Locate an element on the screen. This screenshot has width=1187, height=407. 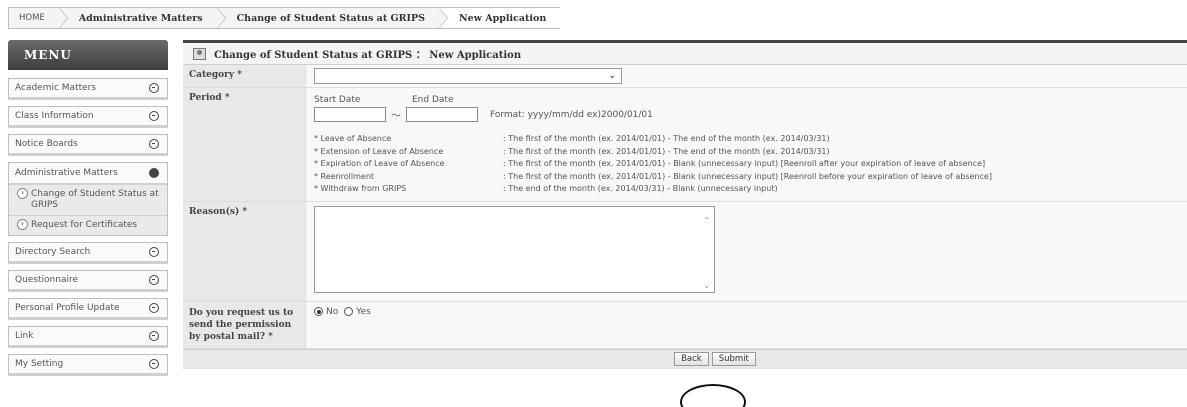
sidebar-item-label: Directory Search is located at coordinates (53, 252).